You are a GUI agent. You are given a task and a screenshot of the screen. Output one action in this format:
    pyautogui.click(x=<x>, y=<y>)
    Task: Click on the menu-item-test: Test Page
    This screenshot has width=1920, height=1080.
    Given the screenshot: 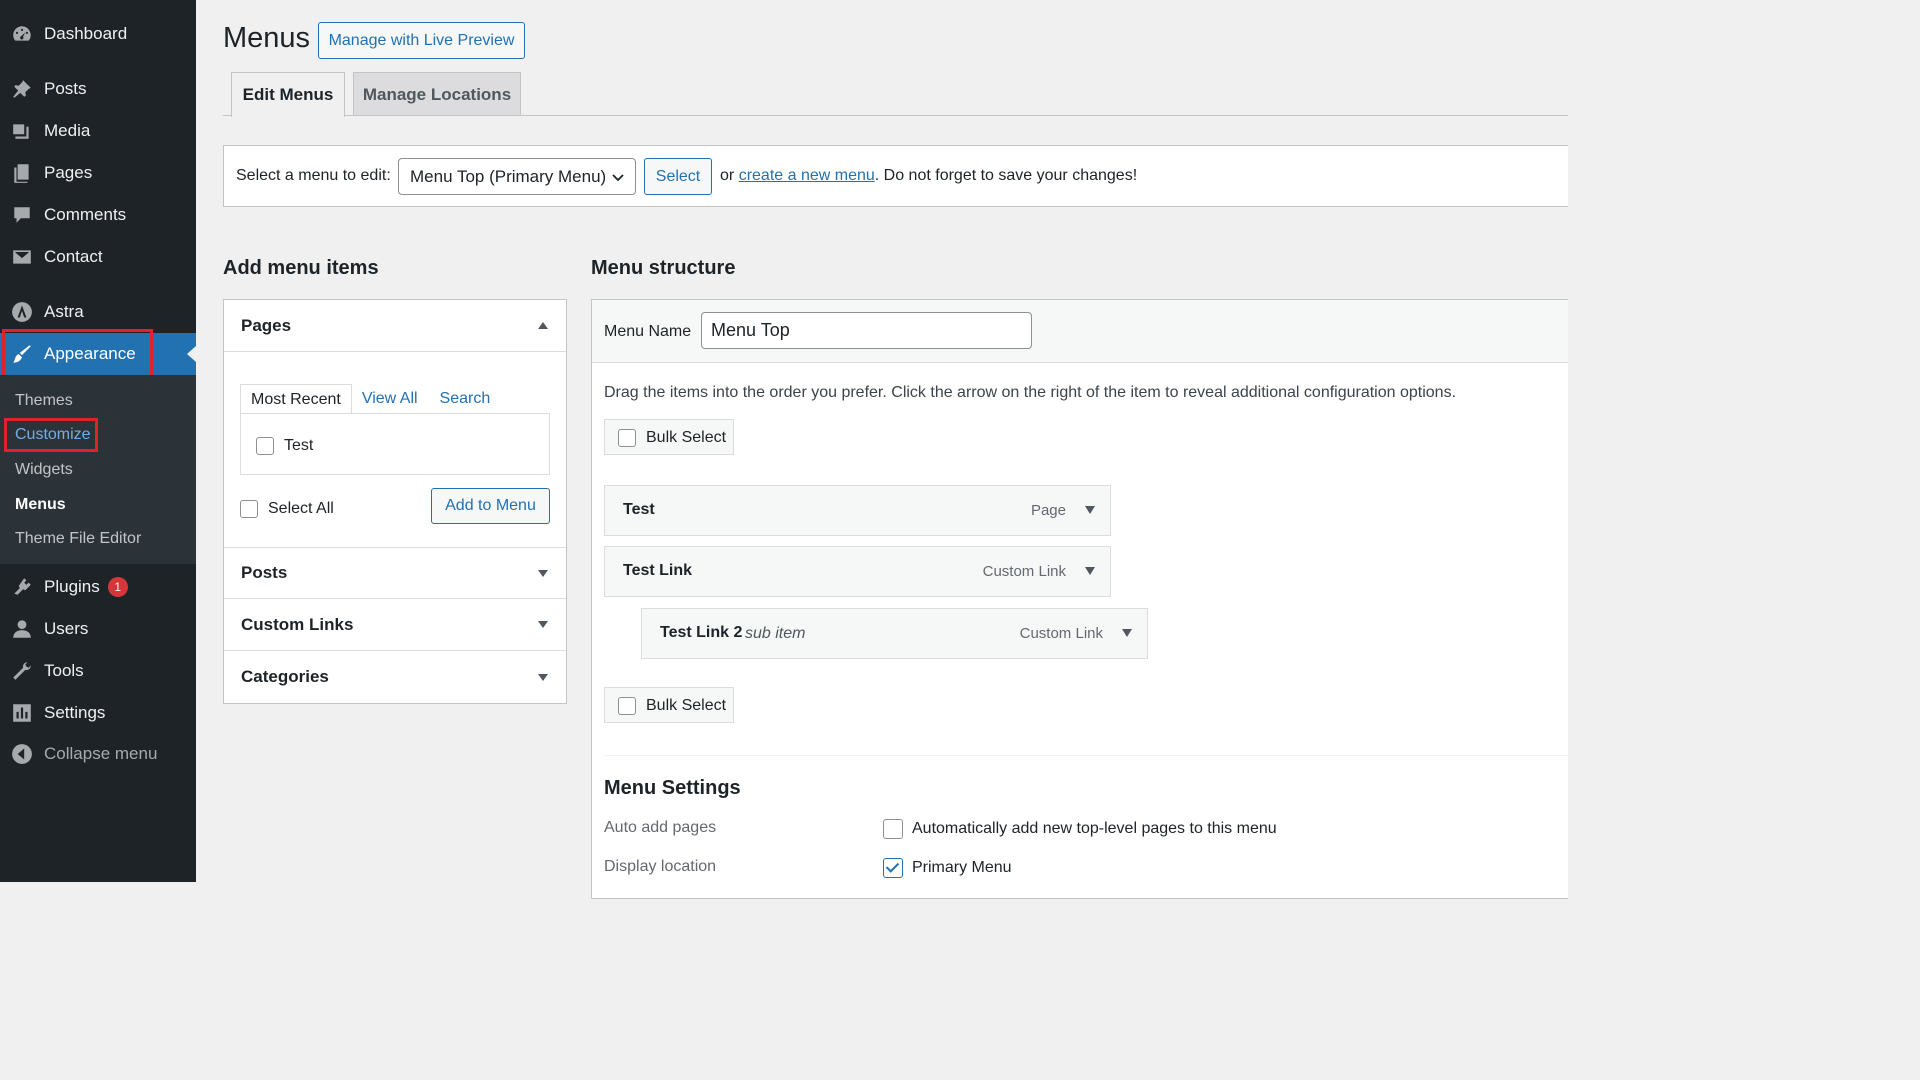 What is the action you would take?
    pyautogui.click(x=857, y=510)
    